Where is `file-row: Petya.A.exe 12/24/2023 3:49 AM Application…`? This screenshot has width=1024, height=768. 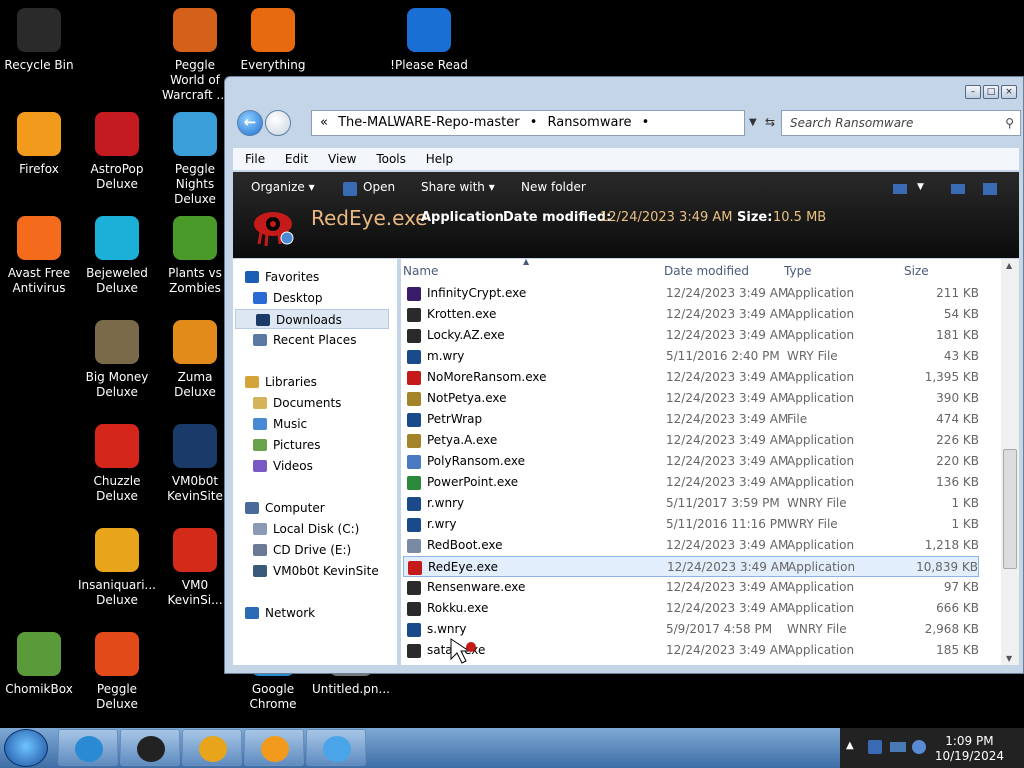
file-row: Petya.A.exe 12/24/2023 3:49 AM Application… is located at coordinates (691, 440).